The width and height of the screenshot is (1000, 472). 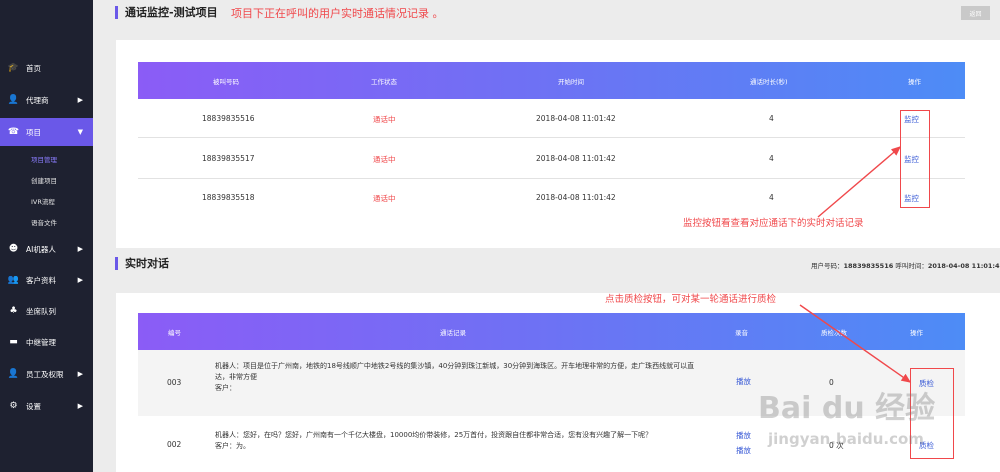 I want to click on nav-label: AI机器人, so click(x=41, y=249).